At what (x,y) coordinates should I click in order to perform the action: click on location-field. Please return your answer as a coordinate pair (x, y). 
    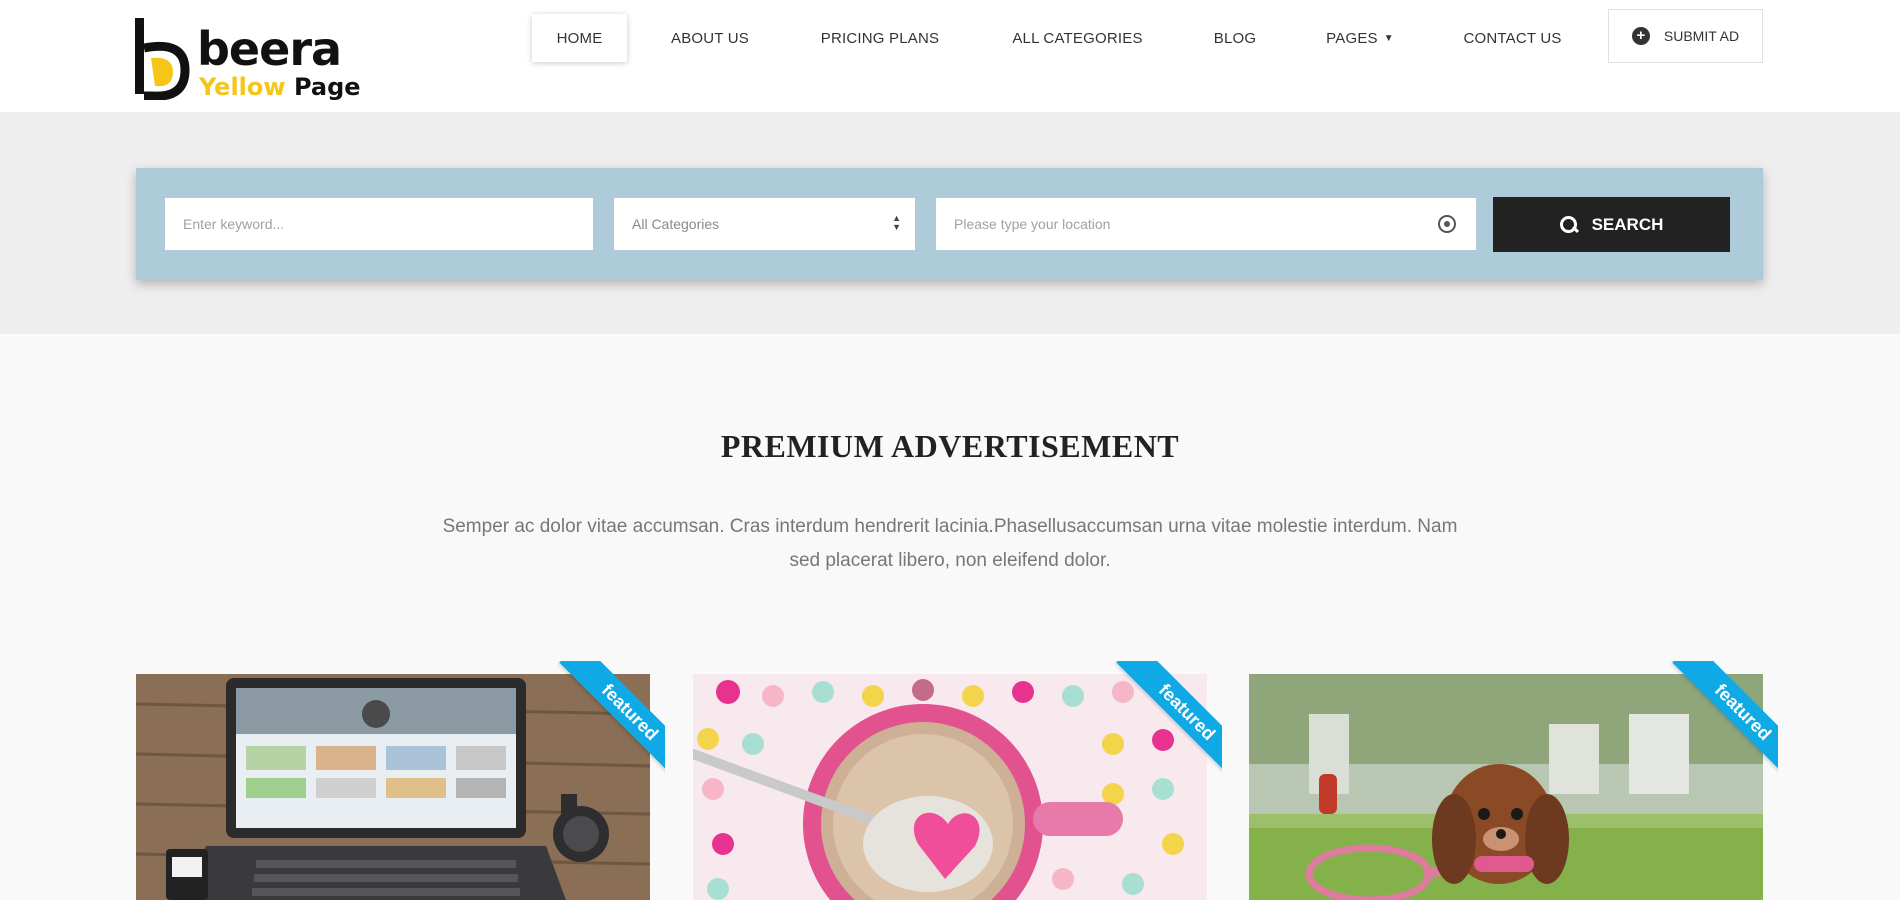
    Looking at the image, I should click on (1206, 224).